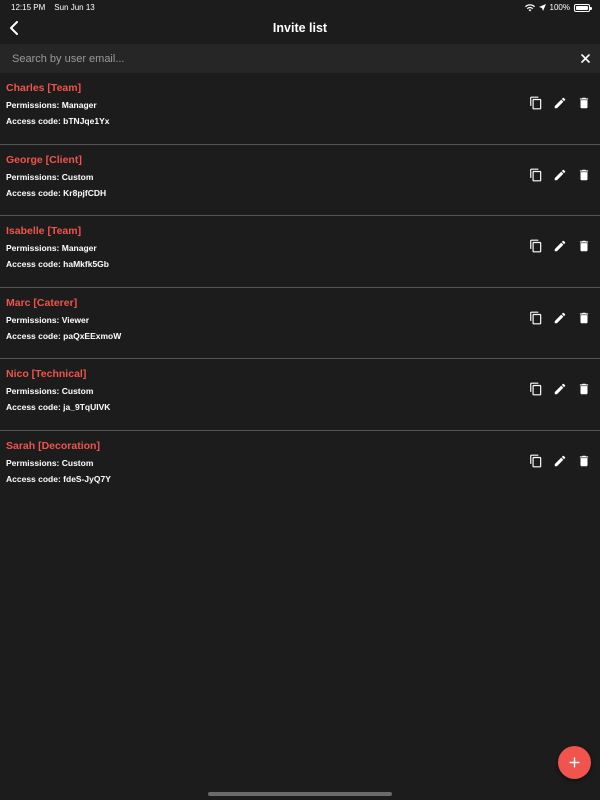 This screenshot has width=600, height=800. Describe the element at coordinates (56, 192) in the screenshot. I see `invite-access-code: Access code: Kr8pjfCDH` at that location.